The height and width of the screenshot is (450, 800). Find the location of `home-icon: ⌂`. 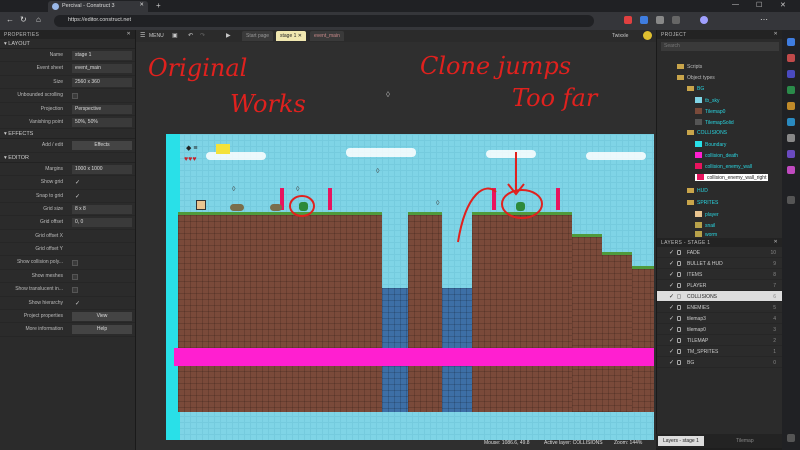

home-icon: ⌂ is located at coordinates (38, 19).